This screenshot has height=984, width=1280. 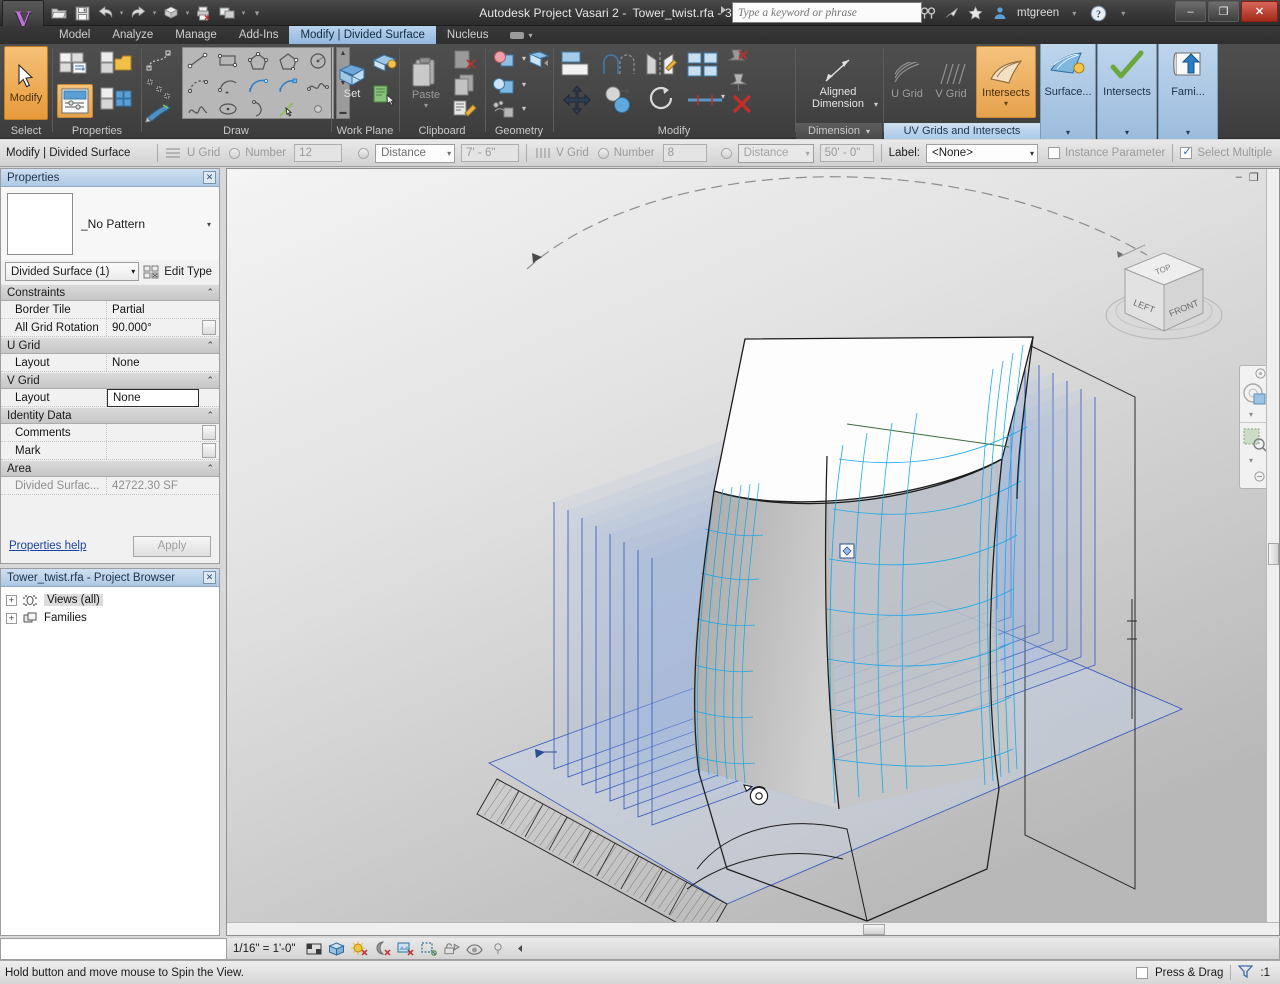 I want to click on rotate-icon, so click(x=661, y=100).